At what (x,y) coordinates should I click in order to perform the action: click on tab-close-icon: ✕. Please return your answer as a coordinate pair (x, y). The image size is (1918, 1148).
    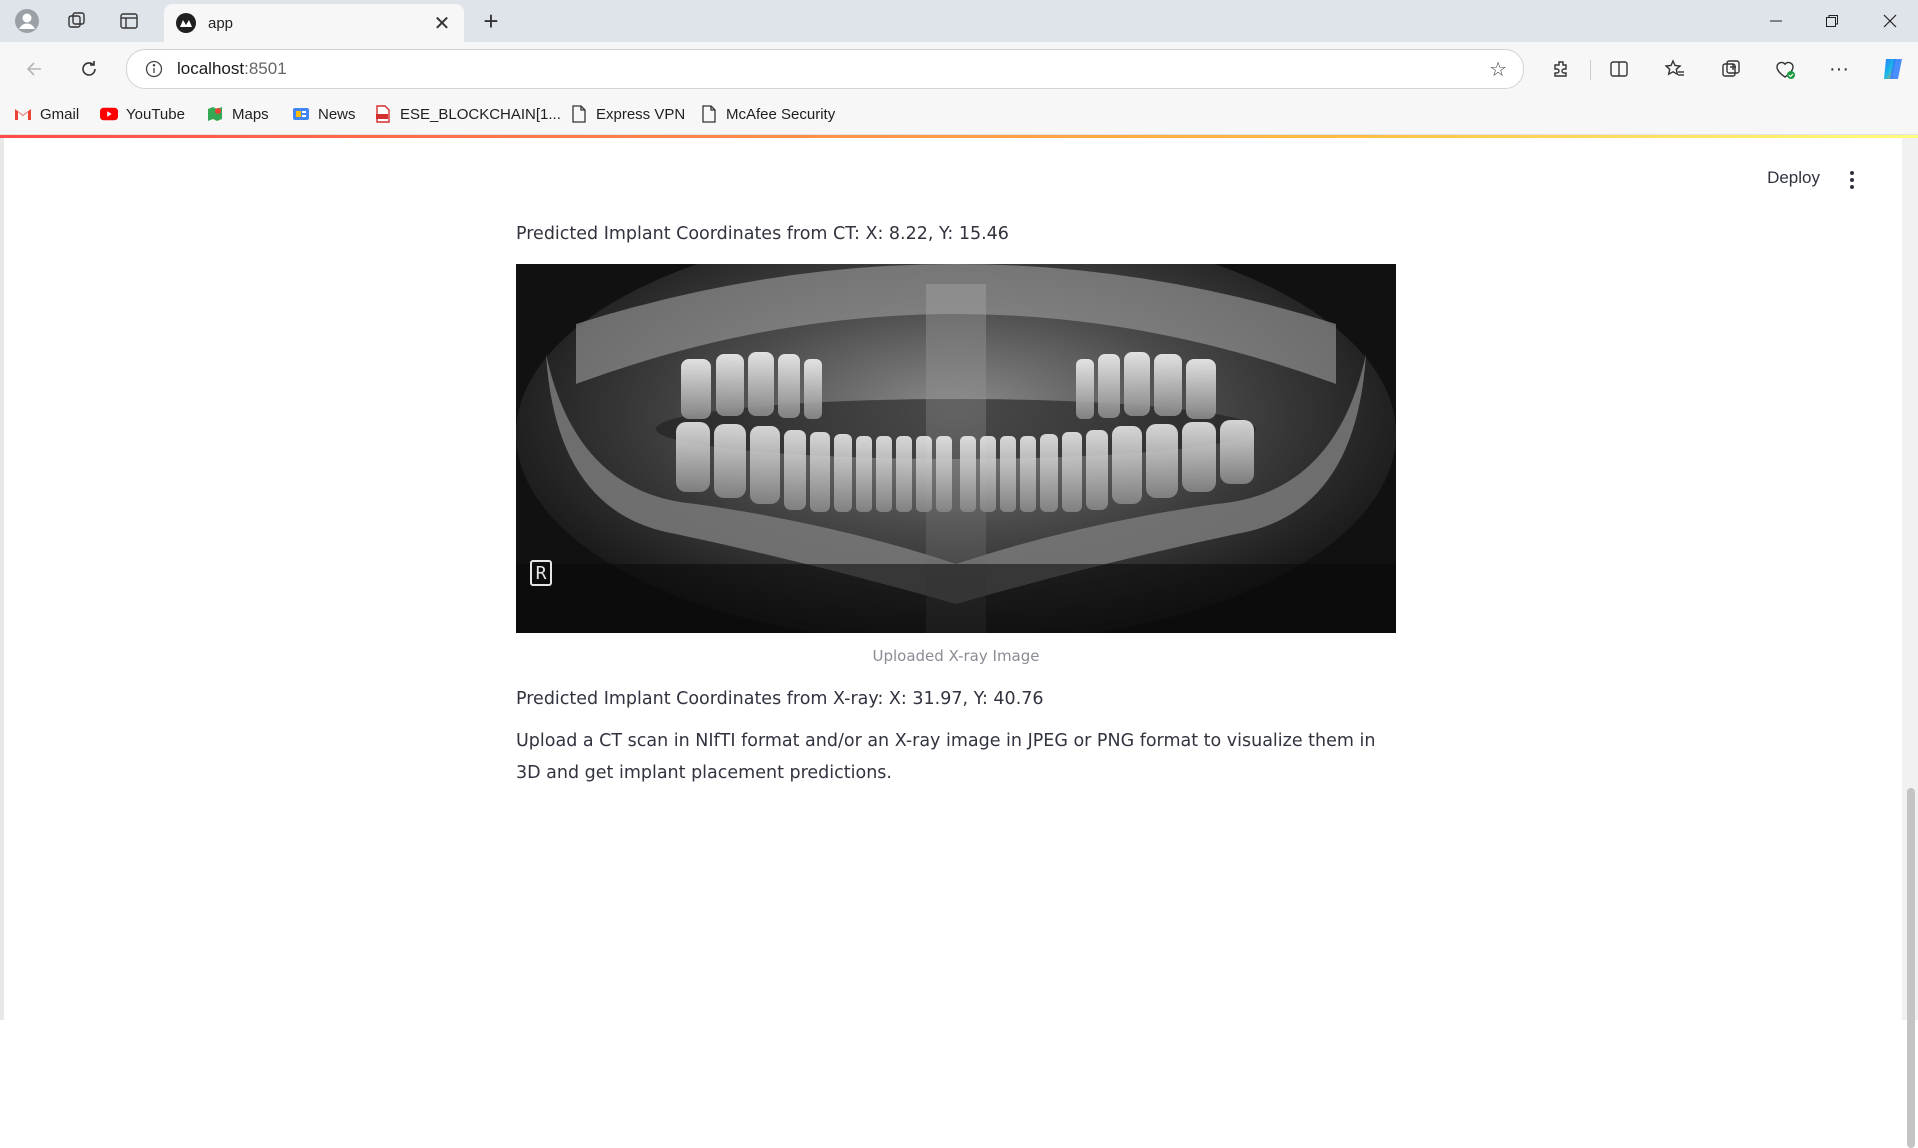
    Looking at the image, I should click on (442, 23).